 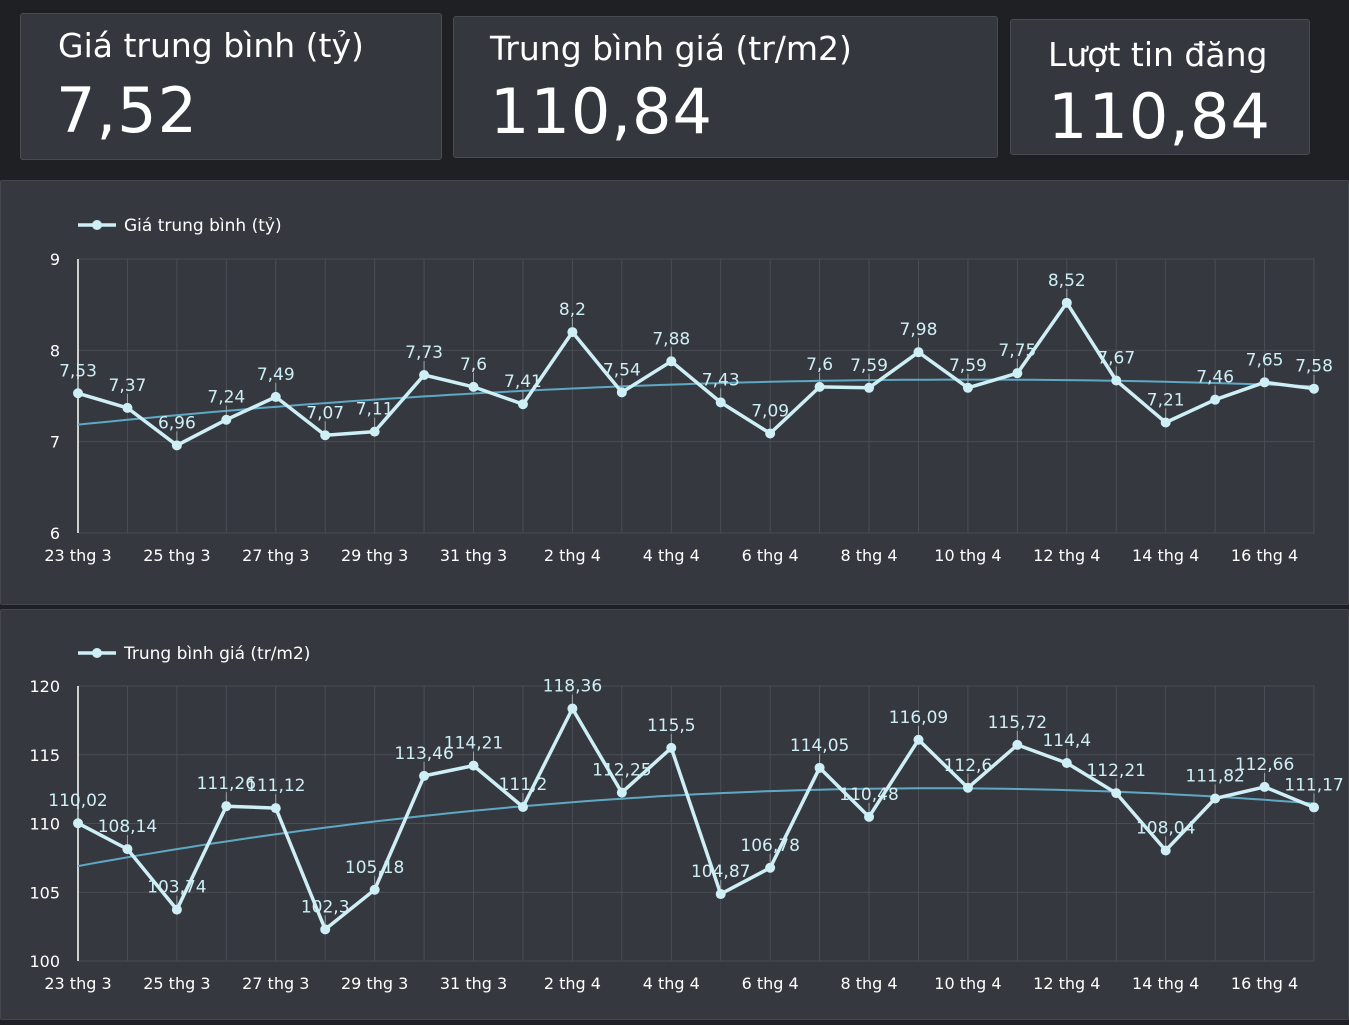 I want to click on data-label: 7,53, so click(x=78, y=371).